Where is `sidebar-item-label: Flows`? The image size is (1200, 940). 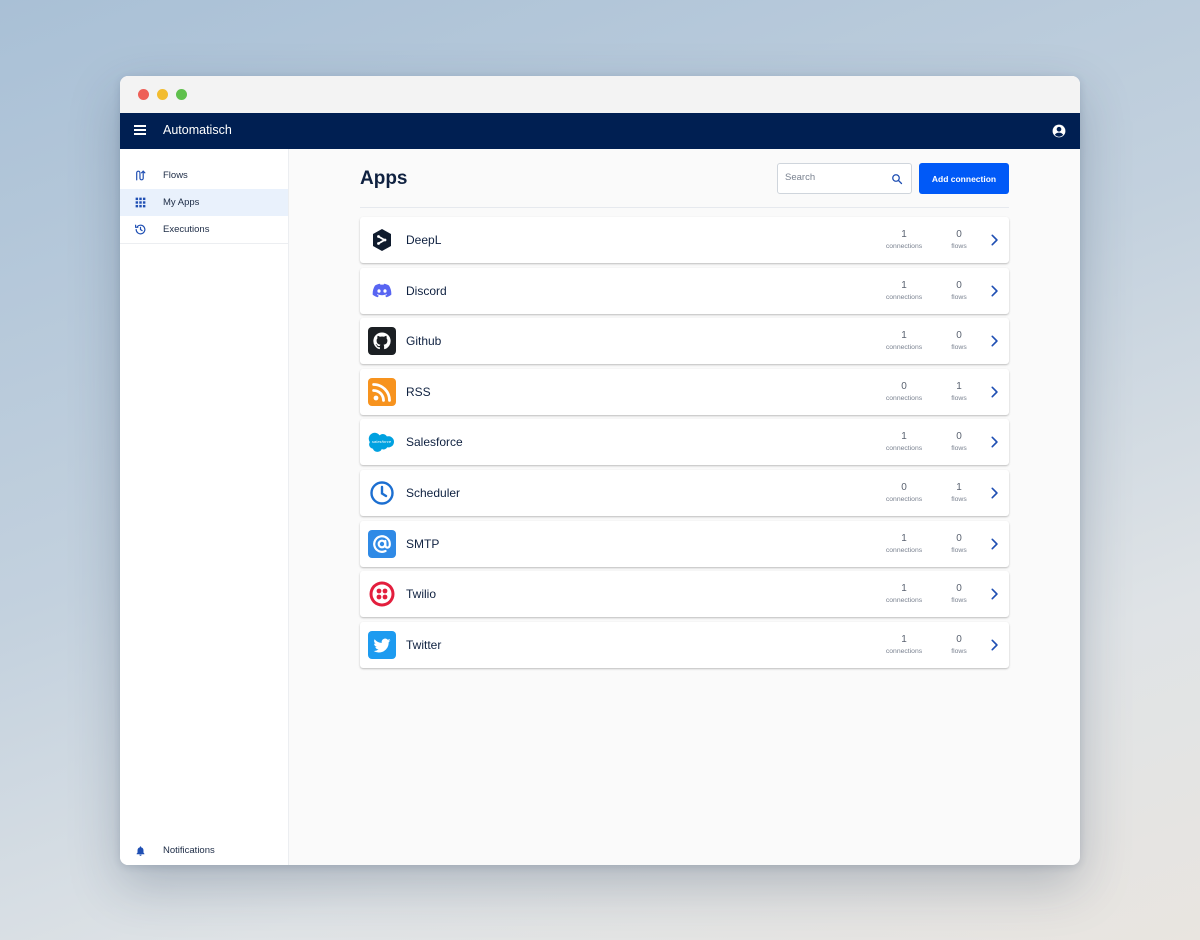 sidebar-item-label: Flows is located at coordinates (175, 175).